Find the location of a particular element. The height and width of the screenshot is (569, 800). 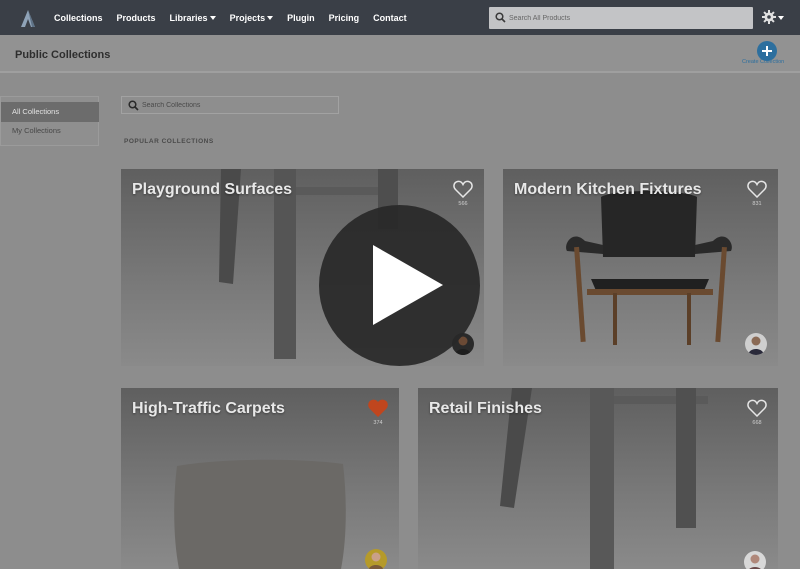

logo-icon is located at coordinates (28, 18).